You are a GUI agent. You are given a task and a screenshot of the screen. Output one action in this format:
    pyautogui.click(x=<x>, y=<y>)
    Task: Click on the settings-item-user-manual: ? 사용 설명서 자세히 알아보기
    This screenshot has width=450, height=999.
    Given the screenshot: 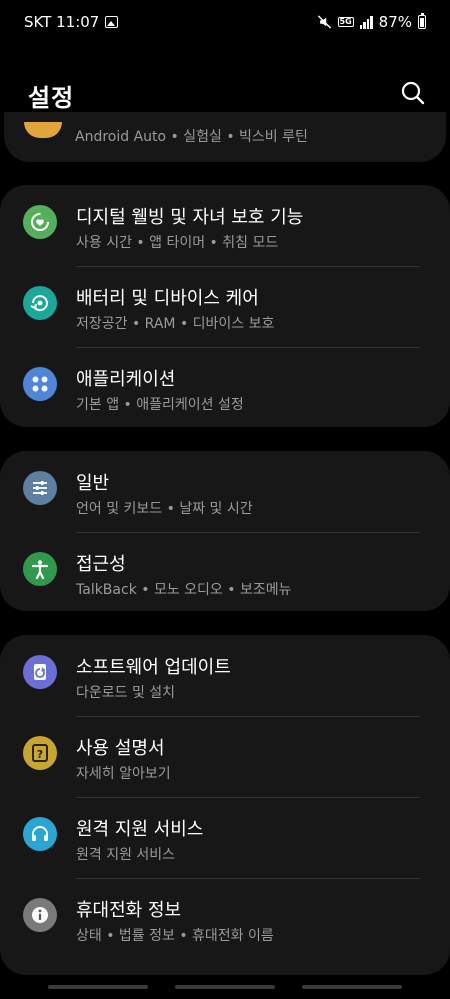 What is the action you would take?
    pyautogui.click(x=225, y=756)
    